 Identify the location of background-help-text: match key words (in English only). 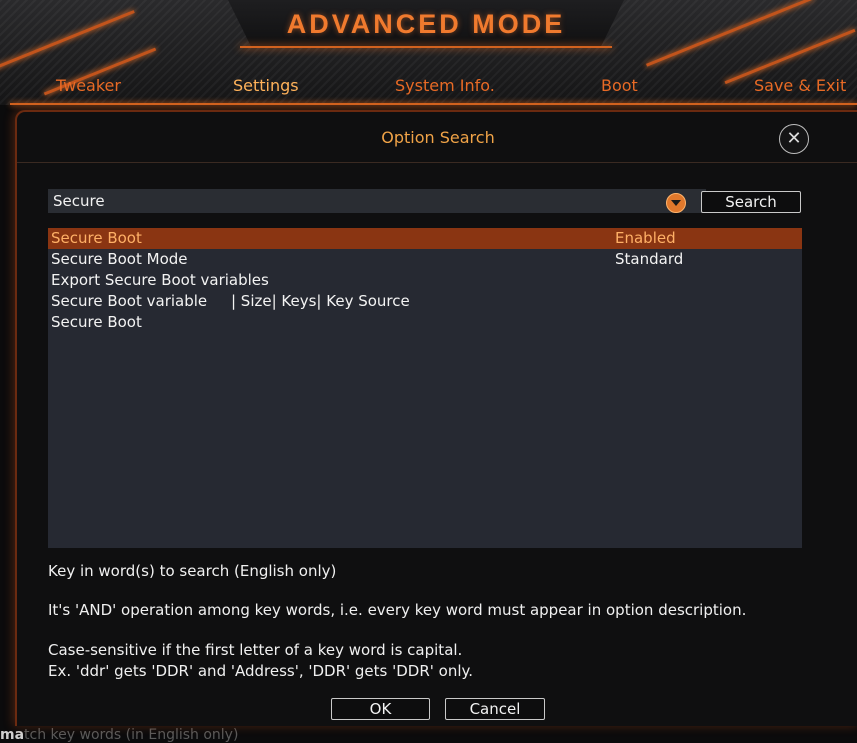
(119, 735).